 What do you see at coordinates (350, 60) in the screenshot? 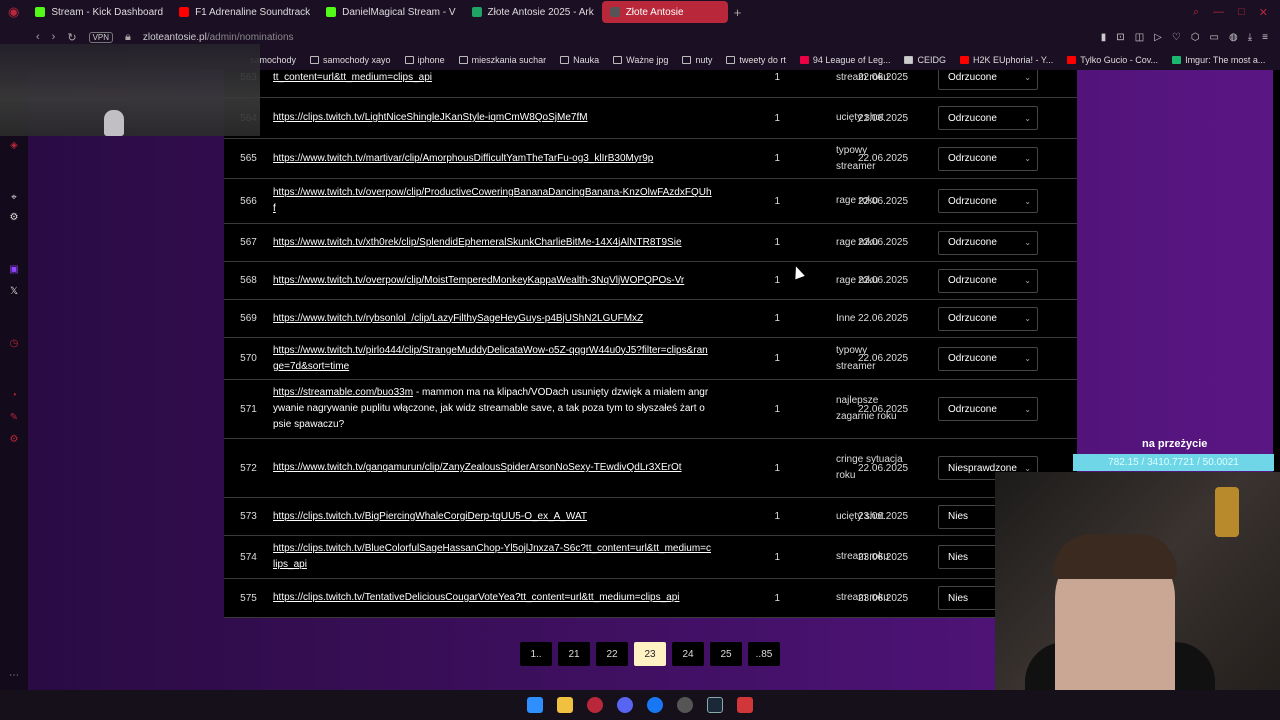
I see `bookmark-item: samochody xayo` at bounding box center [350, 60].